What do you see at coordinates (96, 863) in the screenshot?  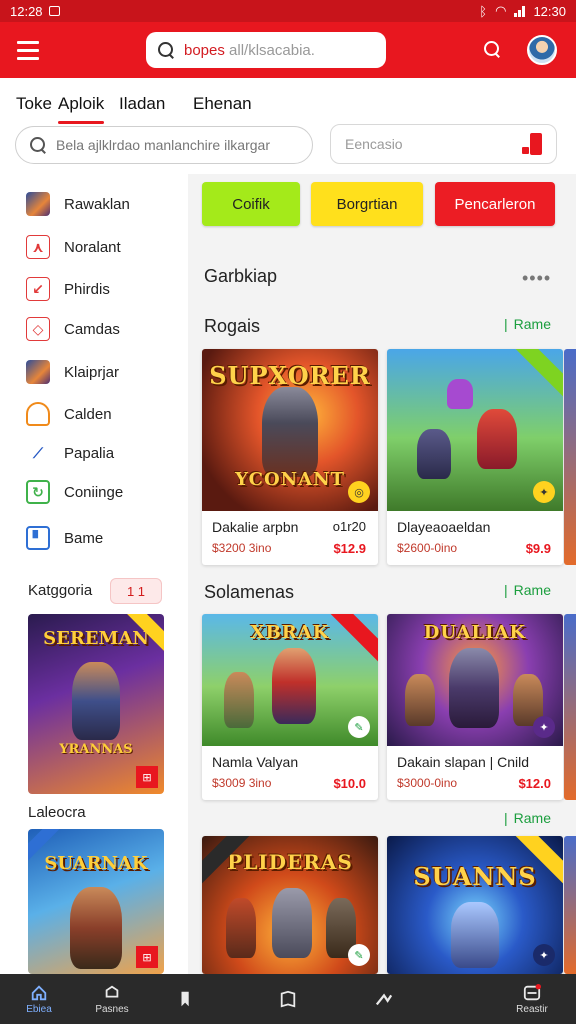 I see `card-art-title: SUARNAK` at bounding box center [96, 863].